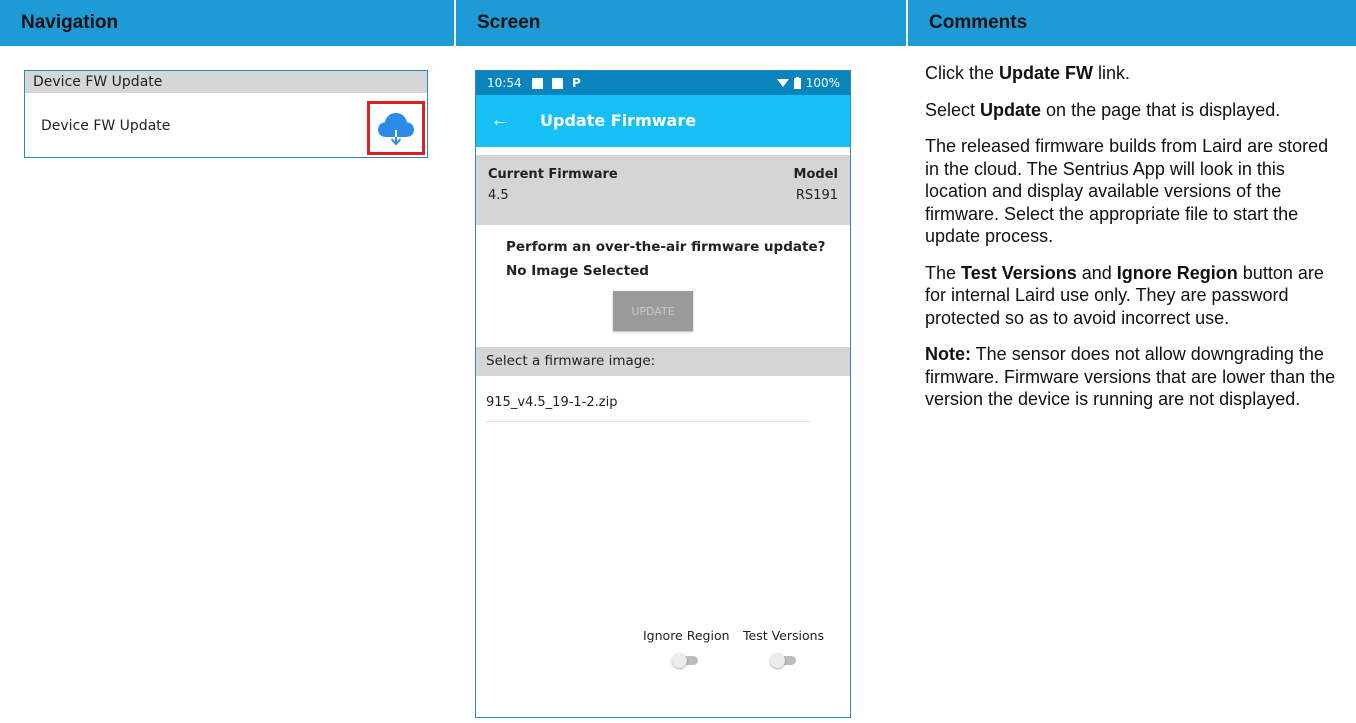  I want to click on header-comments: Comments, so click(978, 22).